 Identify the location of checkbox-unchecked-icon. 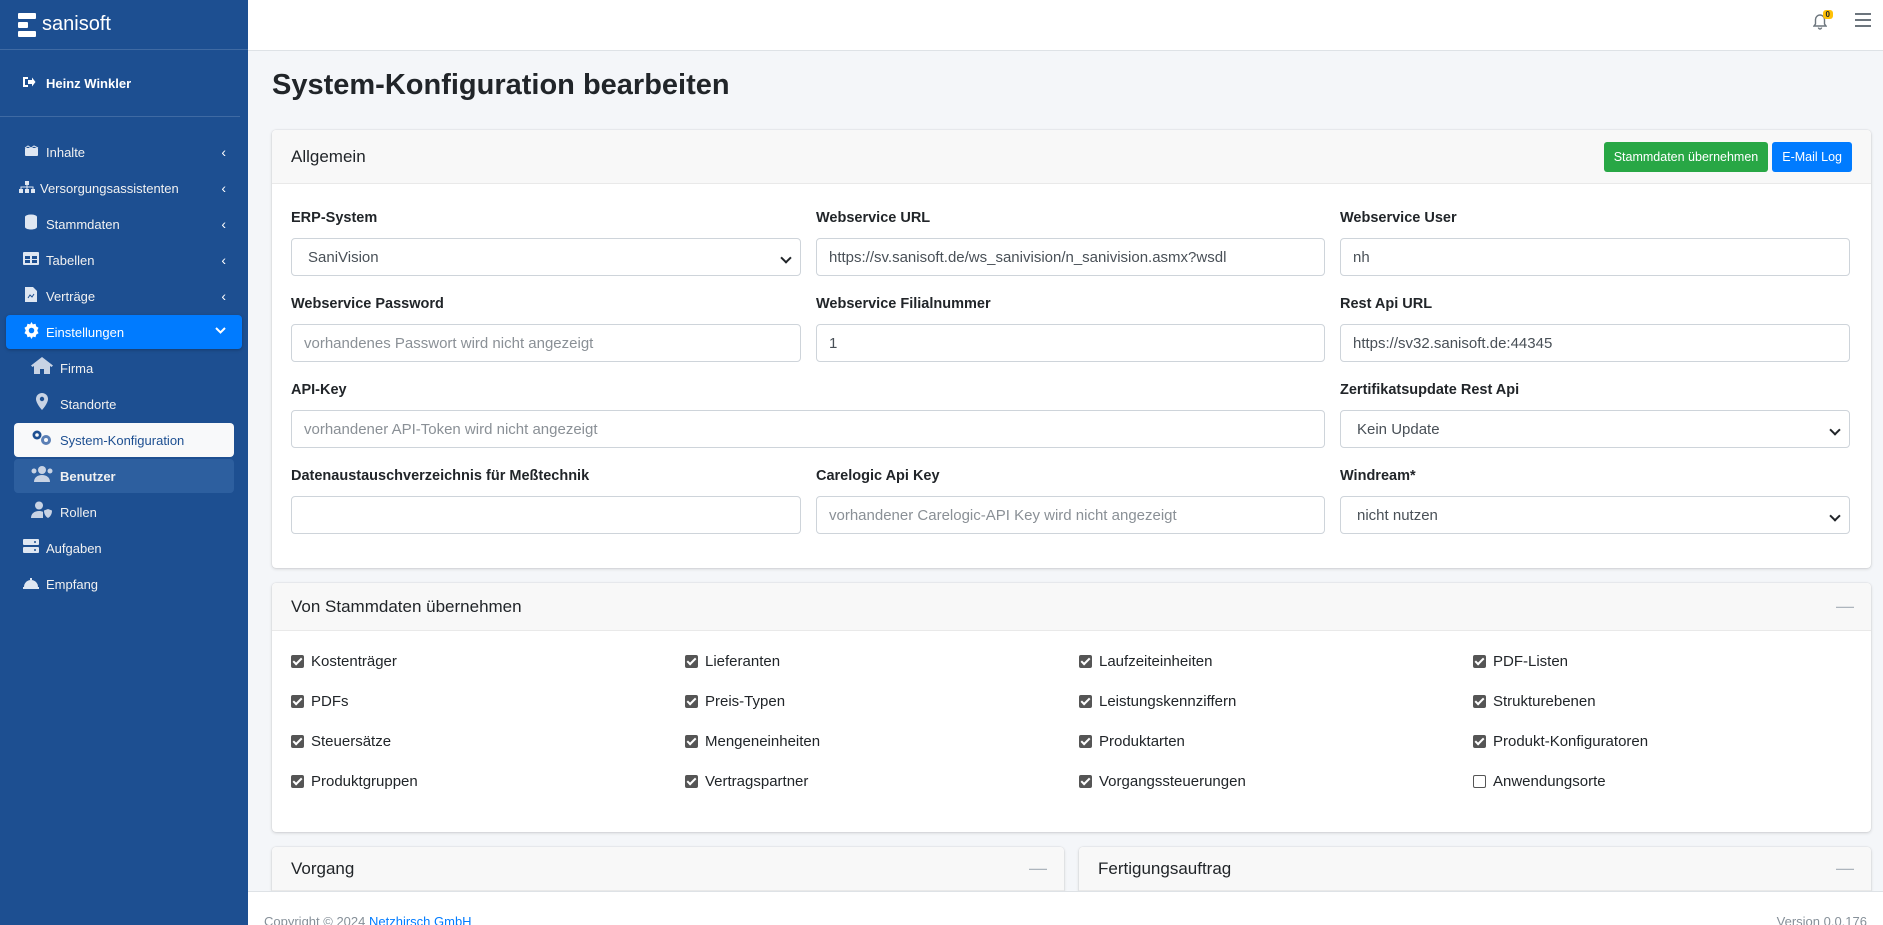
(1479, 781).